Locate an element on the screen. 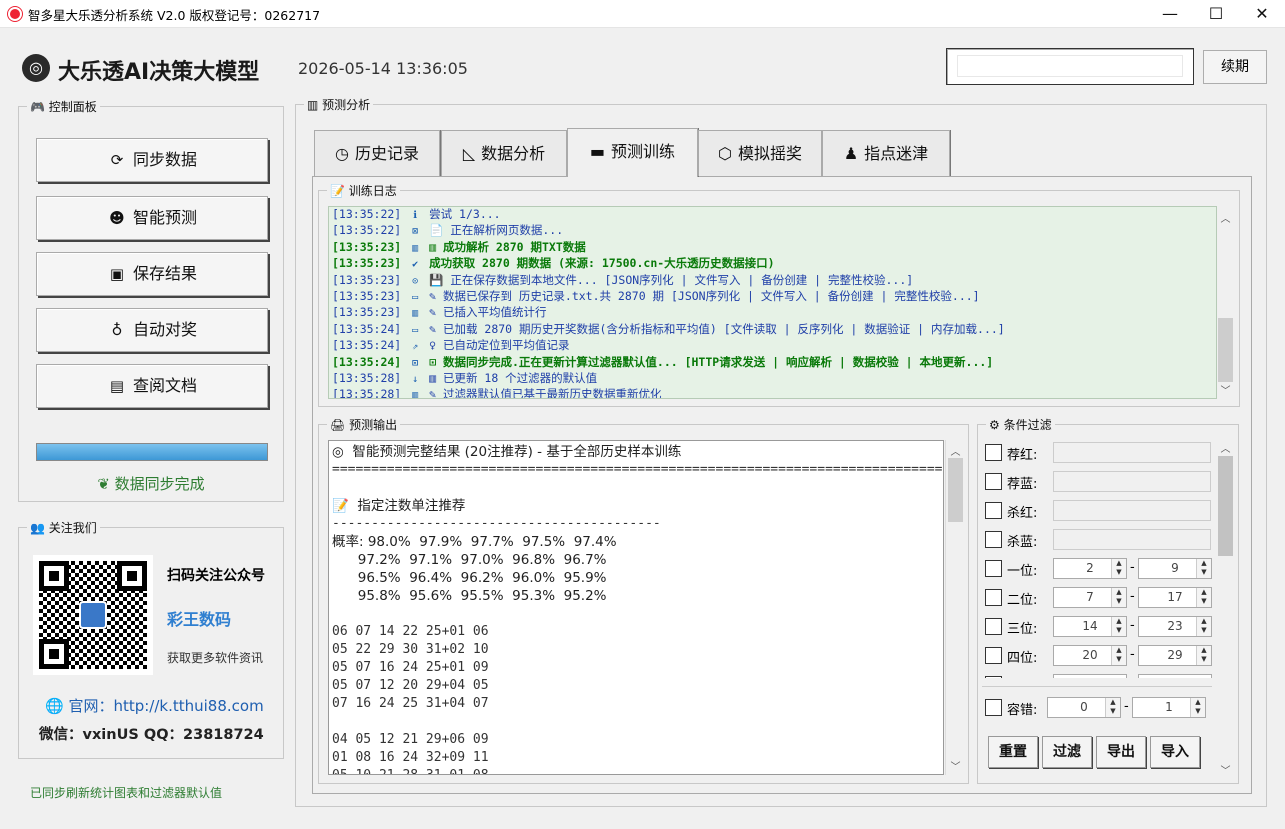  reset-button: 重置 is located at coordinates (1013, 752).